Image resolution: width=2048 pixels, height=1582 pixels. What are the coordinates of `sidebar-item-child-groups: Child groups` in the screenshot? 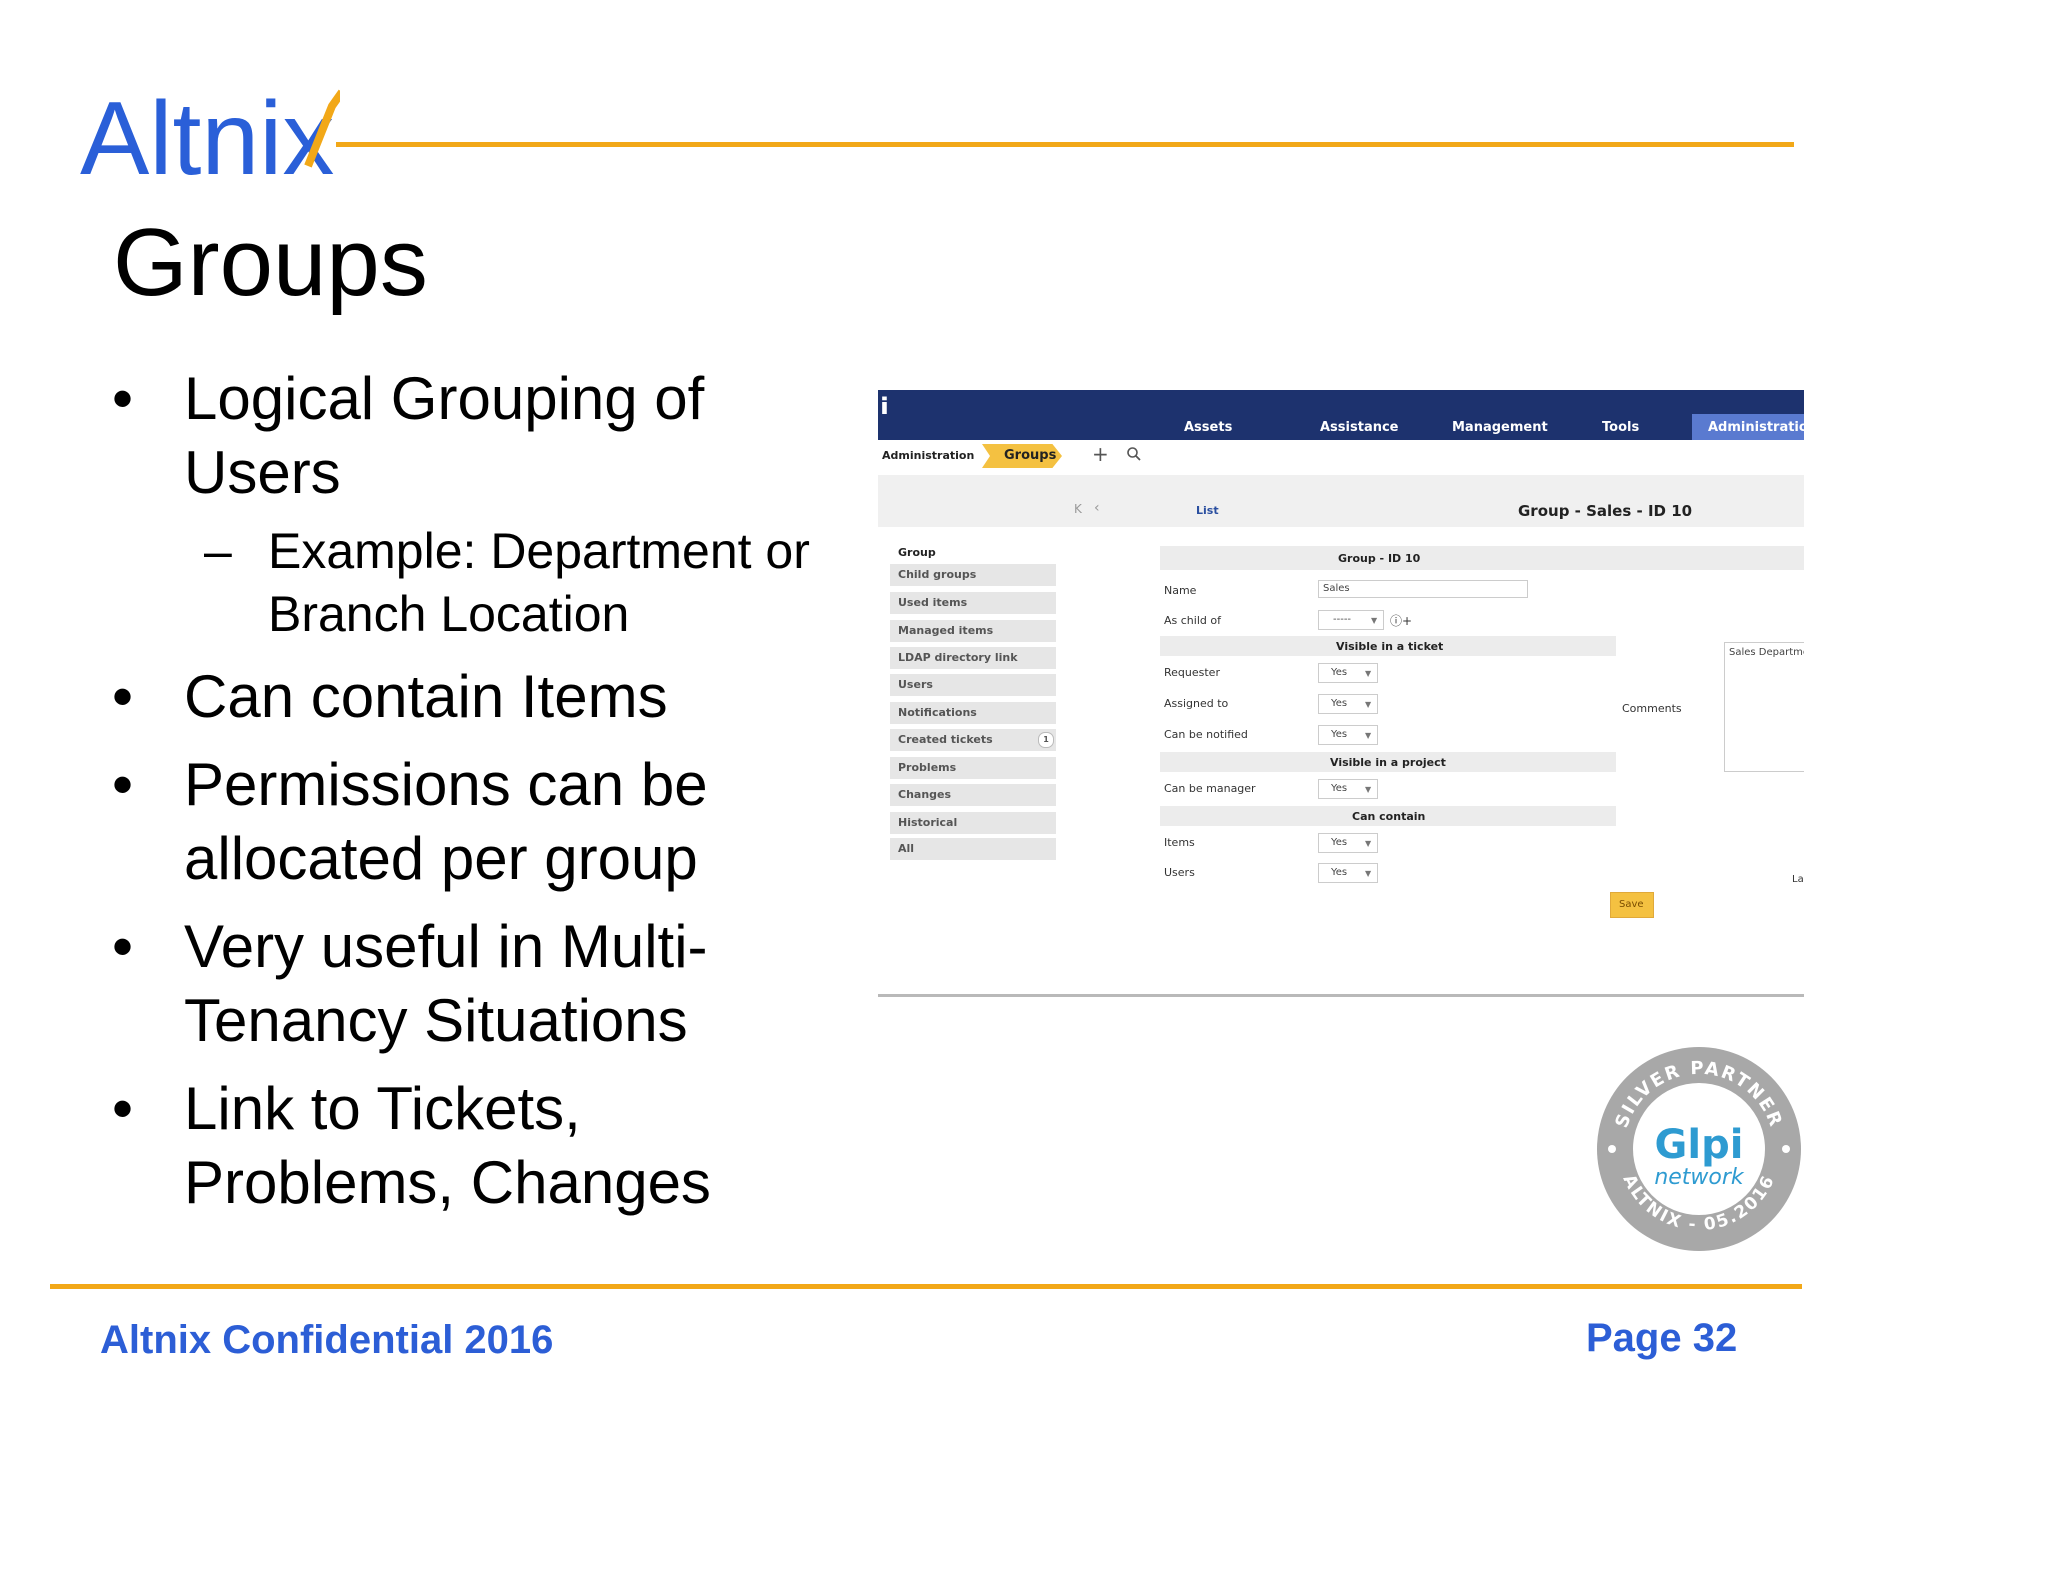 It's located at (973, 575).